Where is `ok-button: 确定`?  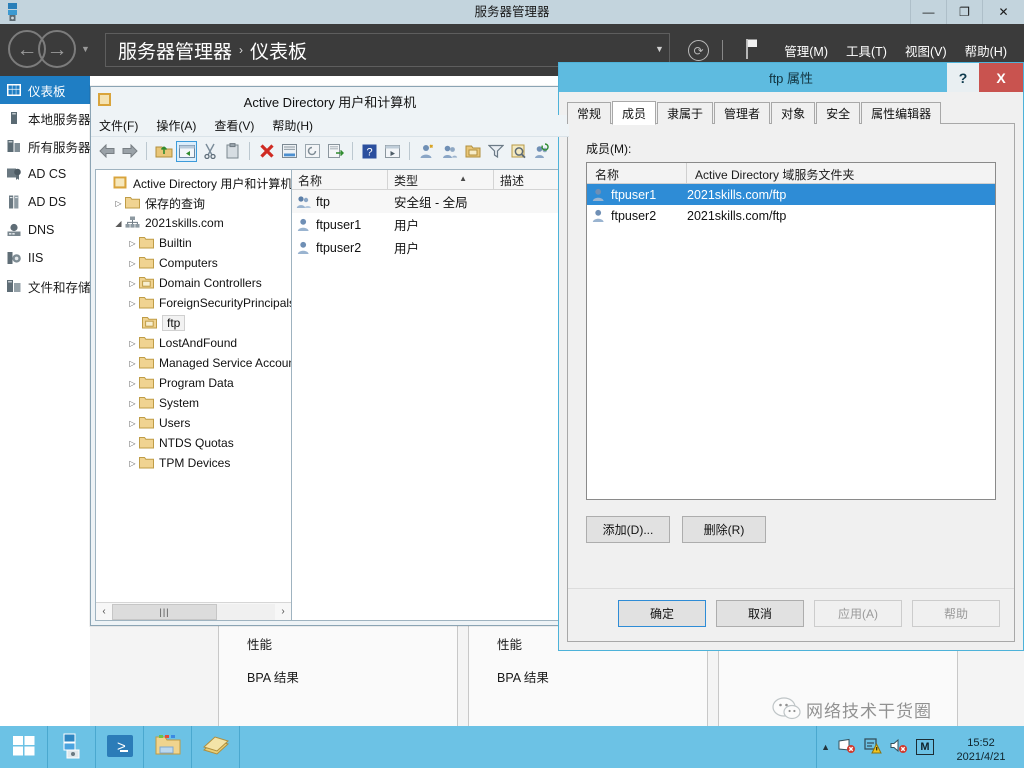
ok-button: 确定 is located at coordinates (662, 613).